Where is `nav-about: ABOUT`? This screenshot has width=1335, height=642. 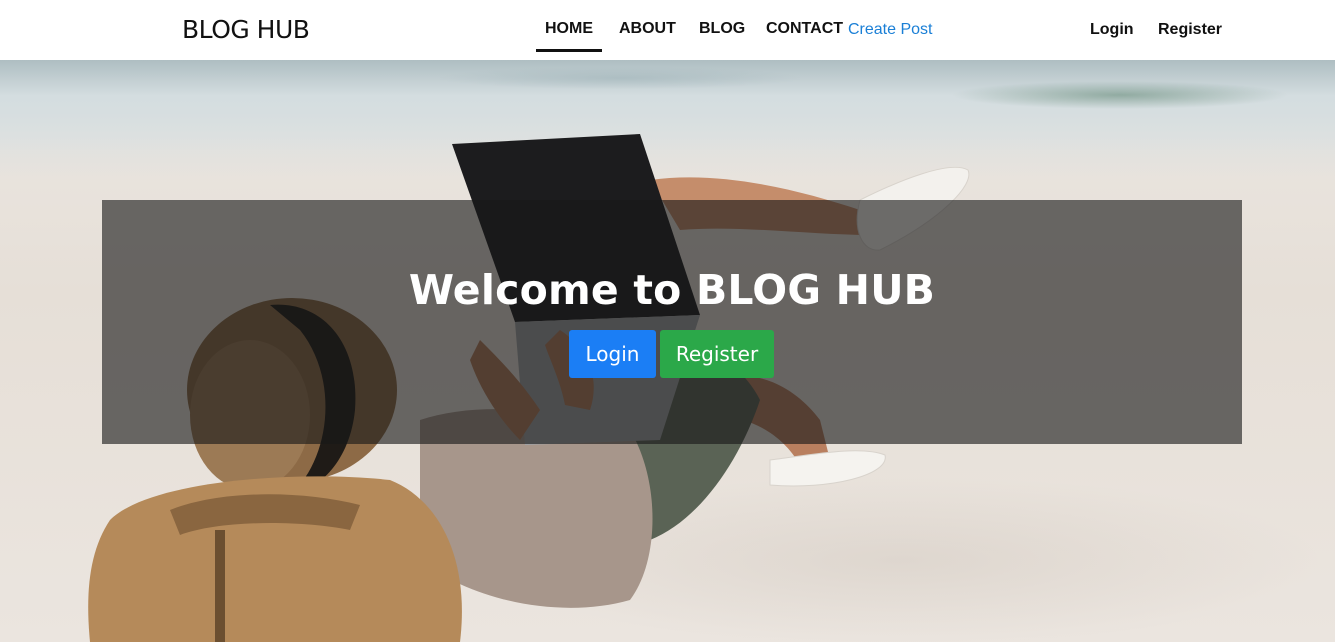
nav-about: ABOUT is located at coordinates (647, 29).